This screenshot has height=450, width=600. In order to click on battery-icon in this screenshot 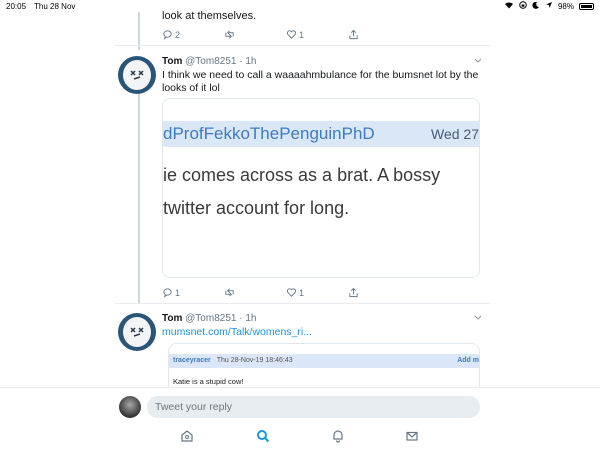, I will do `click(586, 6)`.